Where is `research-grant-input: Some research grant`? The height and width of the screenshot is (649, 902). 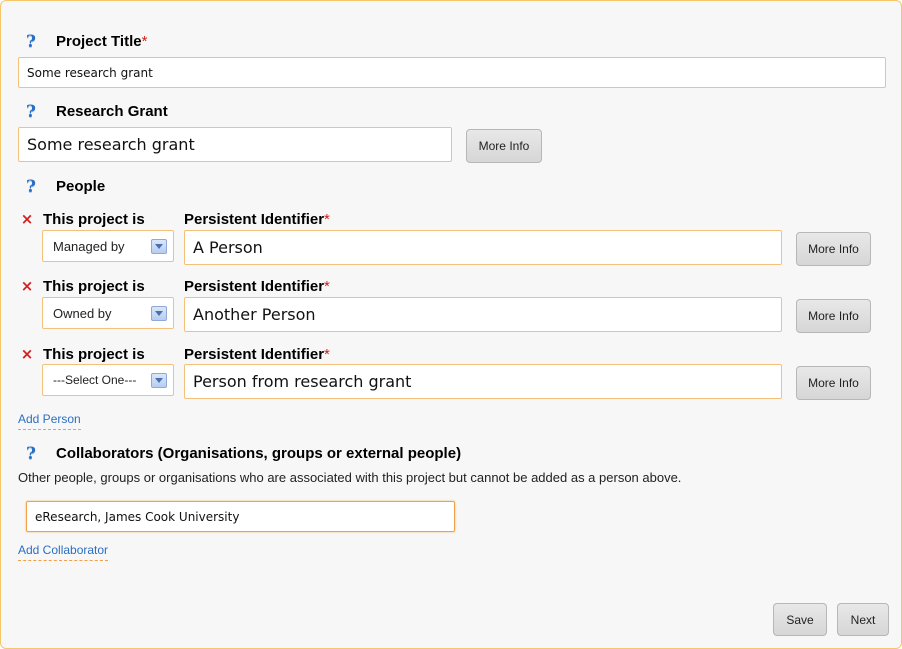
research-grant-input: Some research grant is located at coordinates (235, 144).